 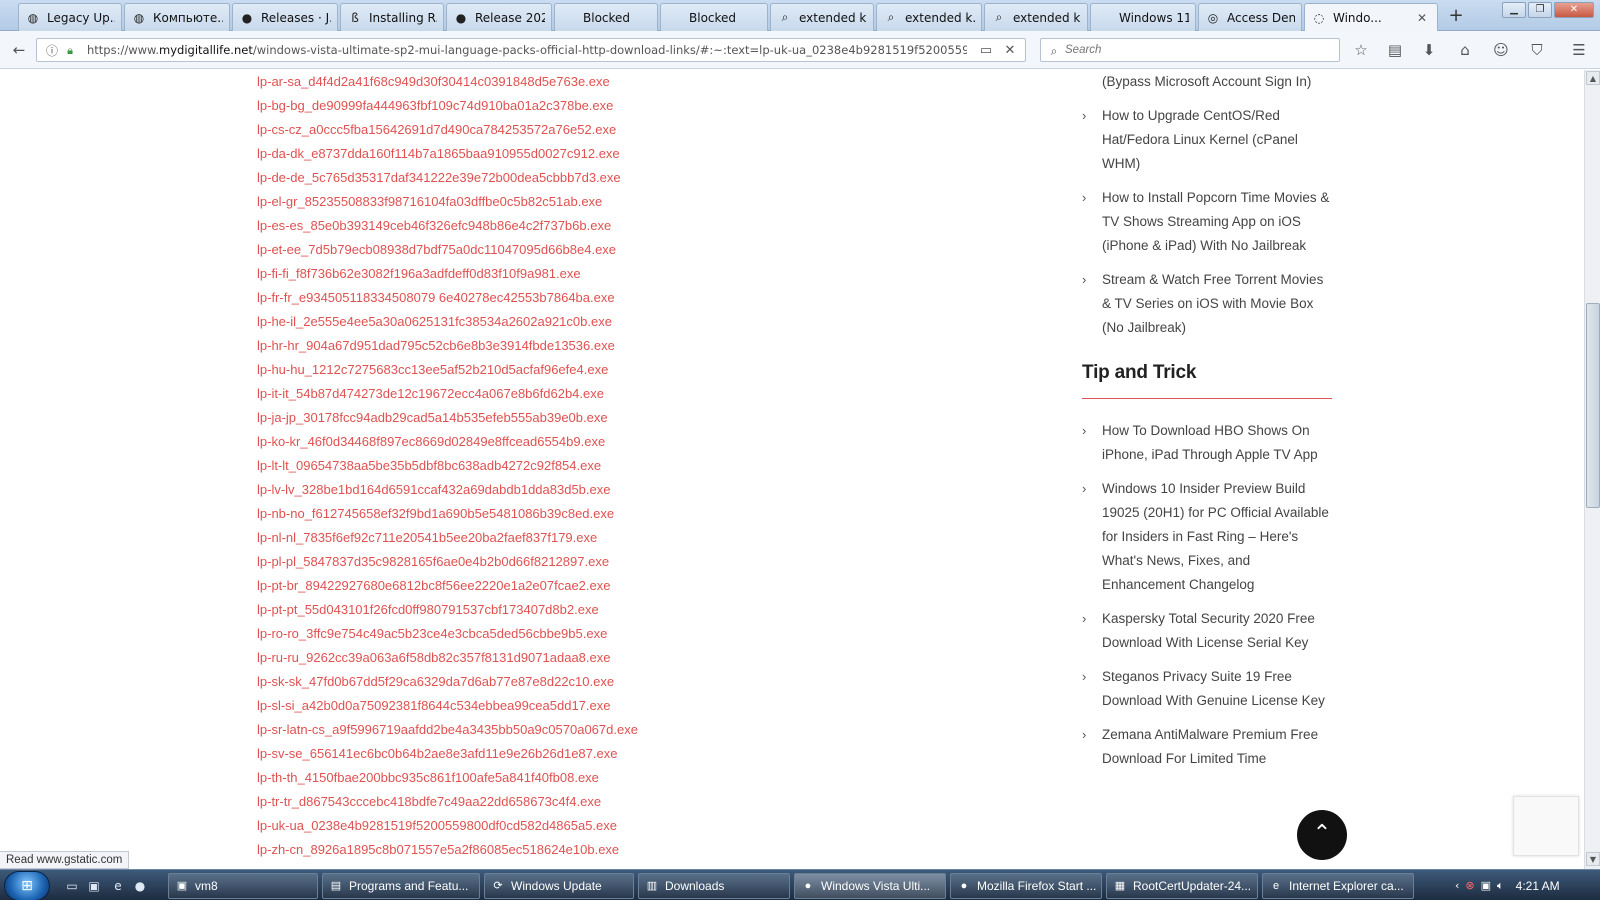 What do you see at coordinates (1486, 885) in the screenshot?
I see `network-icon: ▣` at bounding box center [1486, 885].